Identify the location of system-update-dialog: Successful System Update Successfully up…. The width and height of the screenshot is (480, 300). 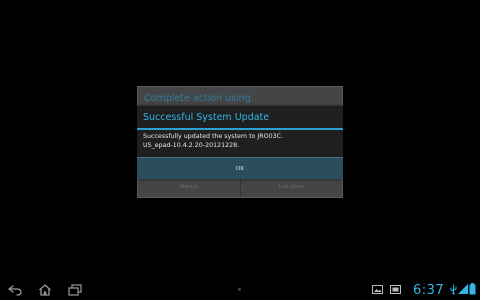
(240, 142).